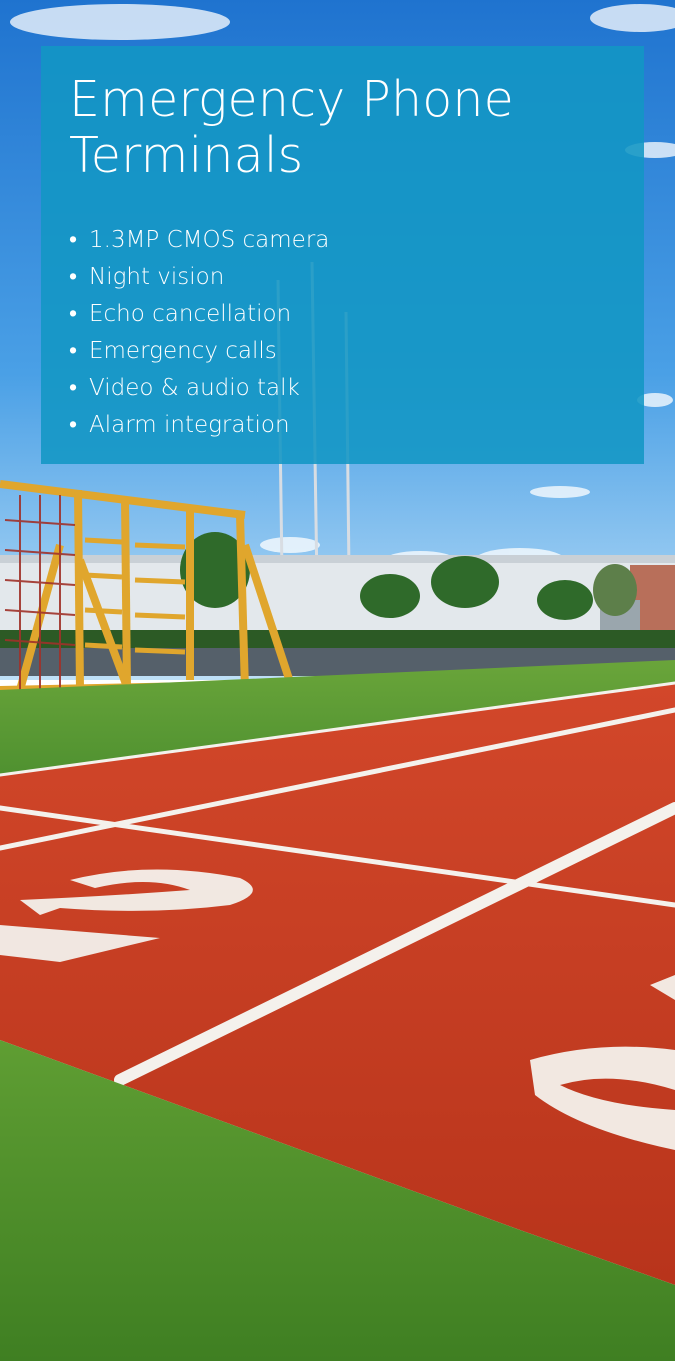 This screenshot has width=675, height=1361. What do you see at coordinates (342, 388) in the screenshot?
I see `feature-item-video-audio-talk: Video & audio talk` at bounding box center [342, 388].